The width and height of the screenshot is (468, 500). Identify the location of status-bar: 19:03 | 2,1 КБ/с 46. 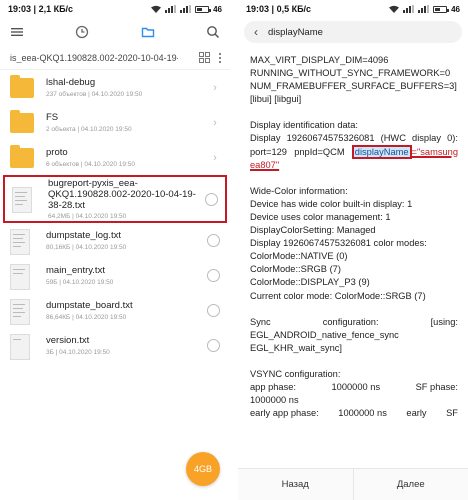
(115, 9).